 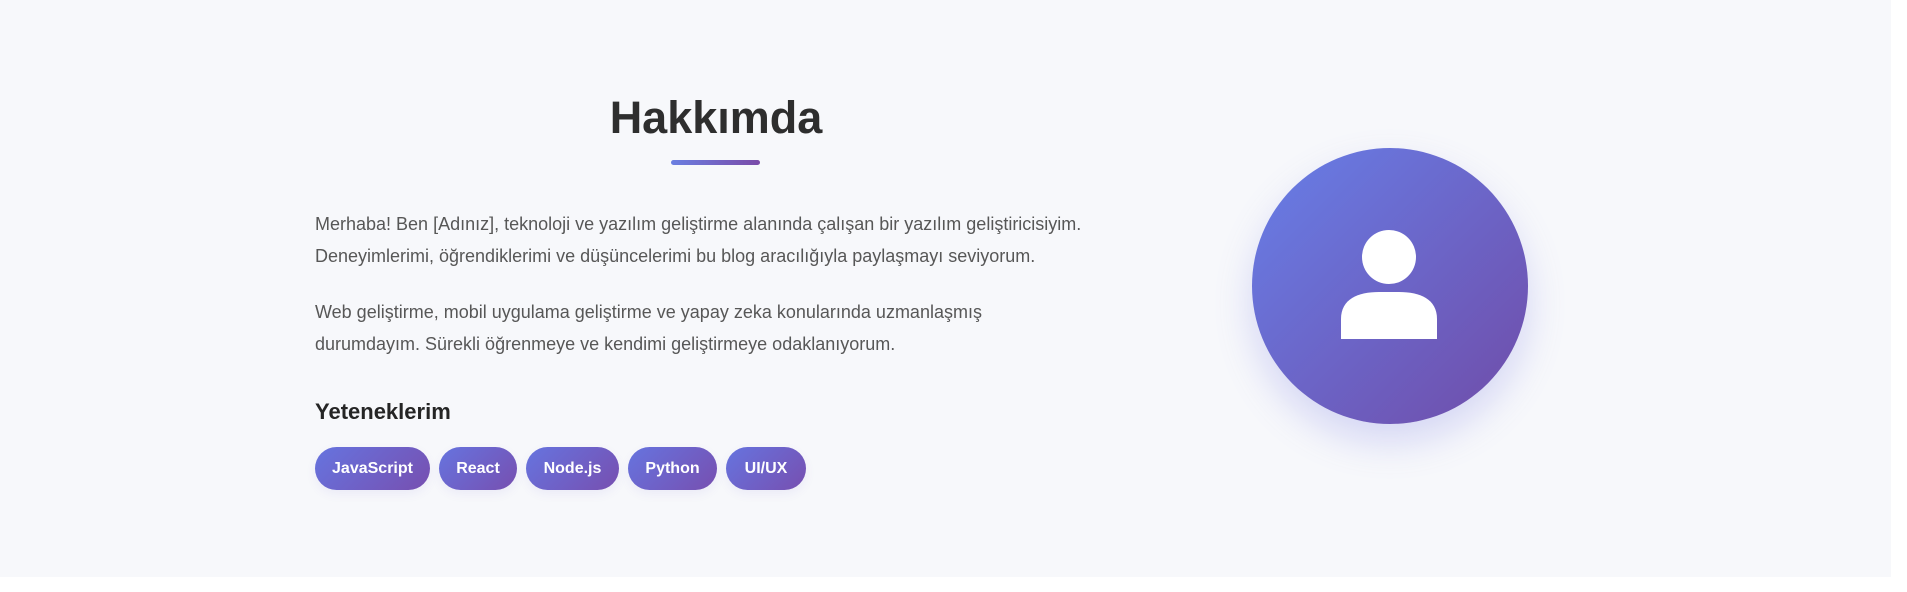 What do you see at coordinates (383, 411) in the screenshot?
I see `skills-heading: Yeteneklerim` at bounding box center [383, 411].